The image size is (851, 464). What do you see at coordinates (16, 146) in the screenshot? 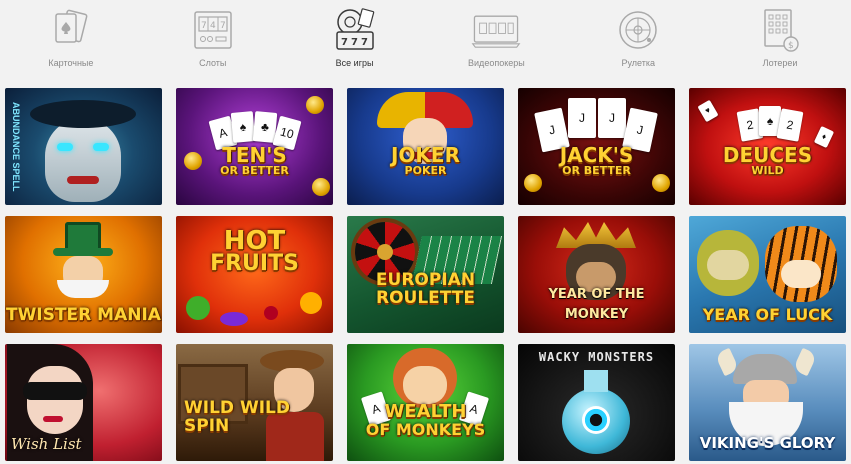
I see `game-title: ABUNDANCE SPELL` at bounding box center [16, 146].